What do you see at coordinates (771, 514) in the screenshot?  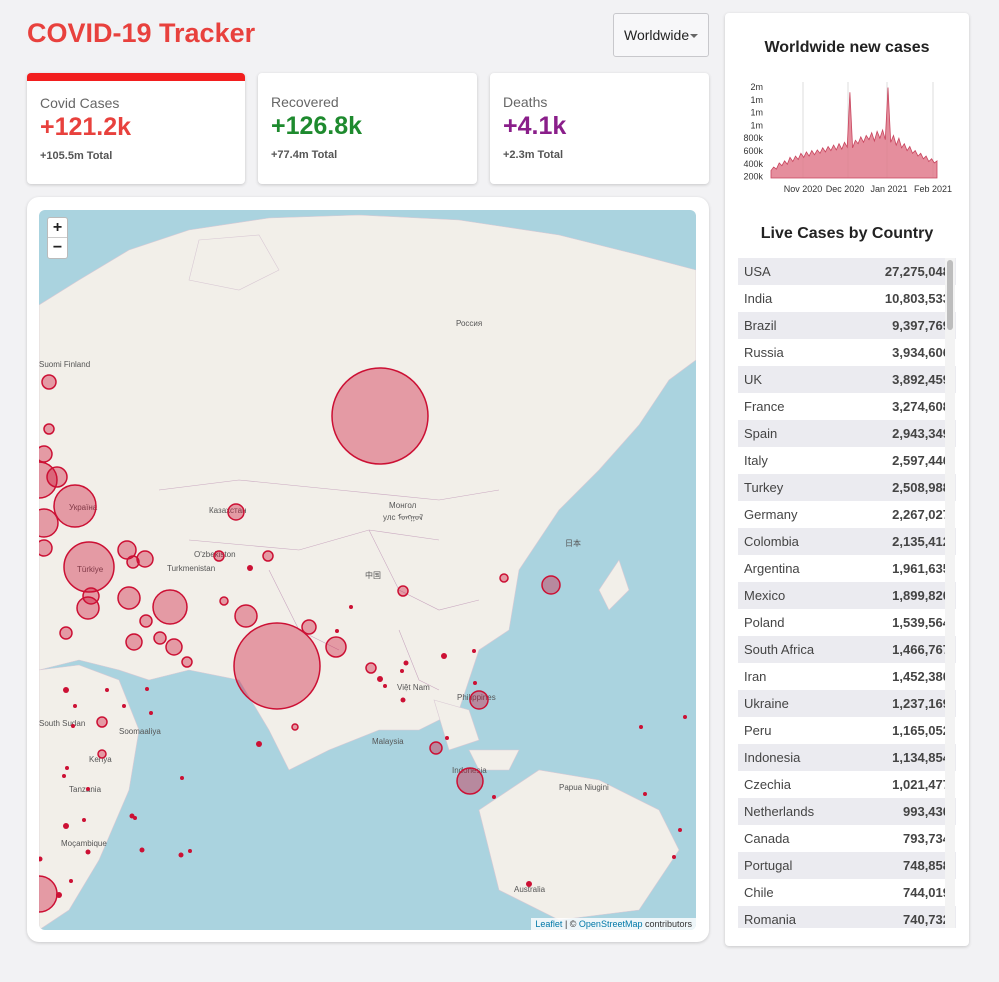 I see `country-name: Germany` at bounding box center [771, 514].